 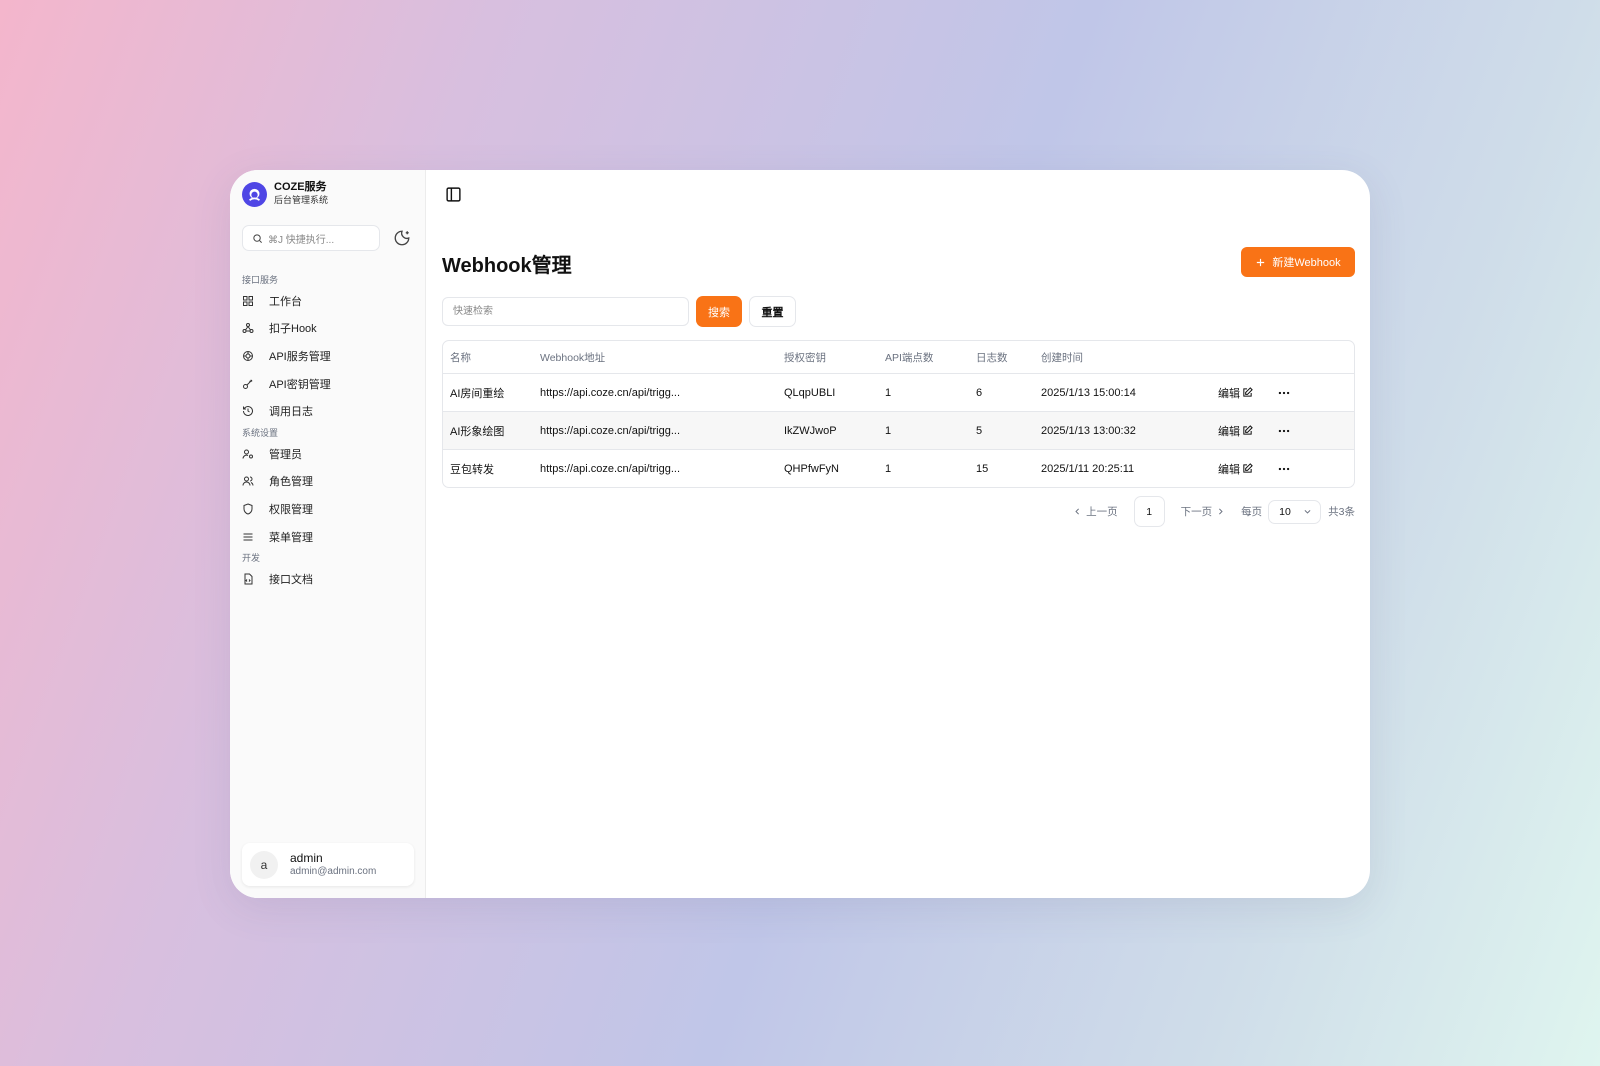 I want to click on prev-page-label: 上一页, so click(x=1102, y=512).